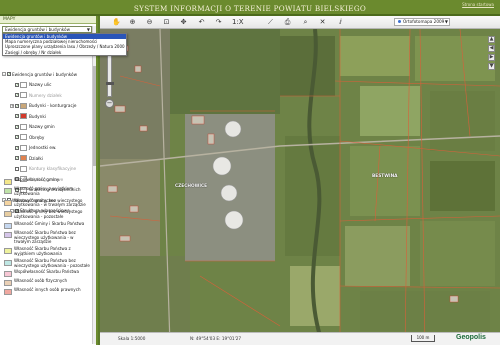 Image resolution: width=500 pixels, height=345 pixels. What do you see at coordinates (491, 48) in the screenshot?
I see `arrow-left-icon: ◀` at bounding box center [491, 48].